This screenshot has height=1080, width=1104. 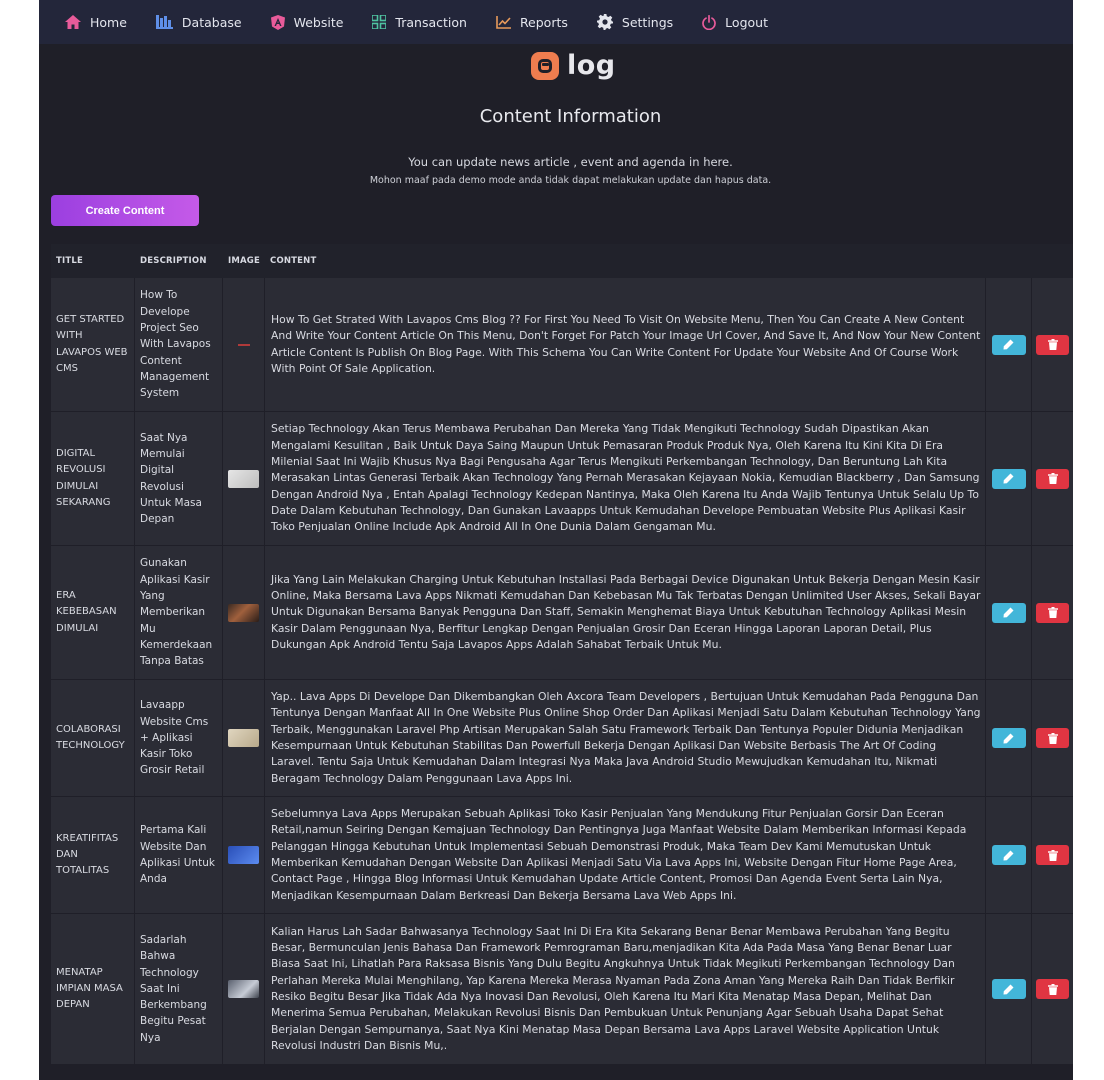 I want to click on nav-item-settings: Settings, so click(x=635, y=22).